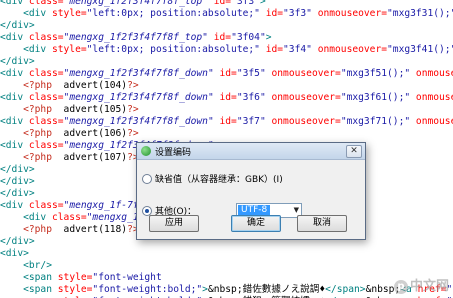 Image resolution: width=453 pixels, height=298 pixels. Describe the element at coordinates (69, 134) in the screenshot. I see `code-line: <?php advert(106)?>` at that location.